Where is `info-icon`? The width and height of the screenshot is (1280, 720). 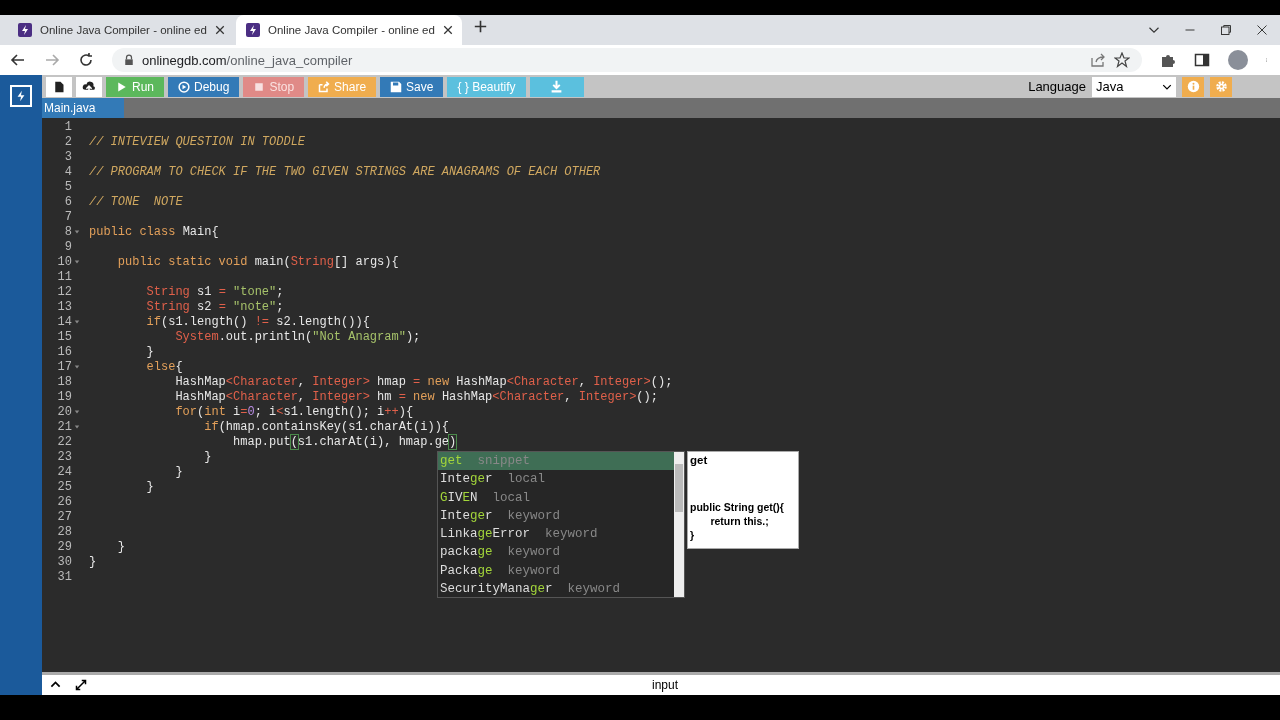 info-icon is located at coordinates (1193, 86).